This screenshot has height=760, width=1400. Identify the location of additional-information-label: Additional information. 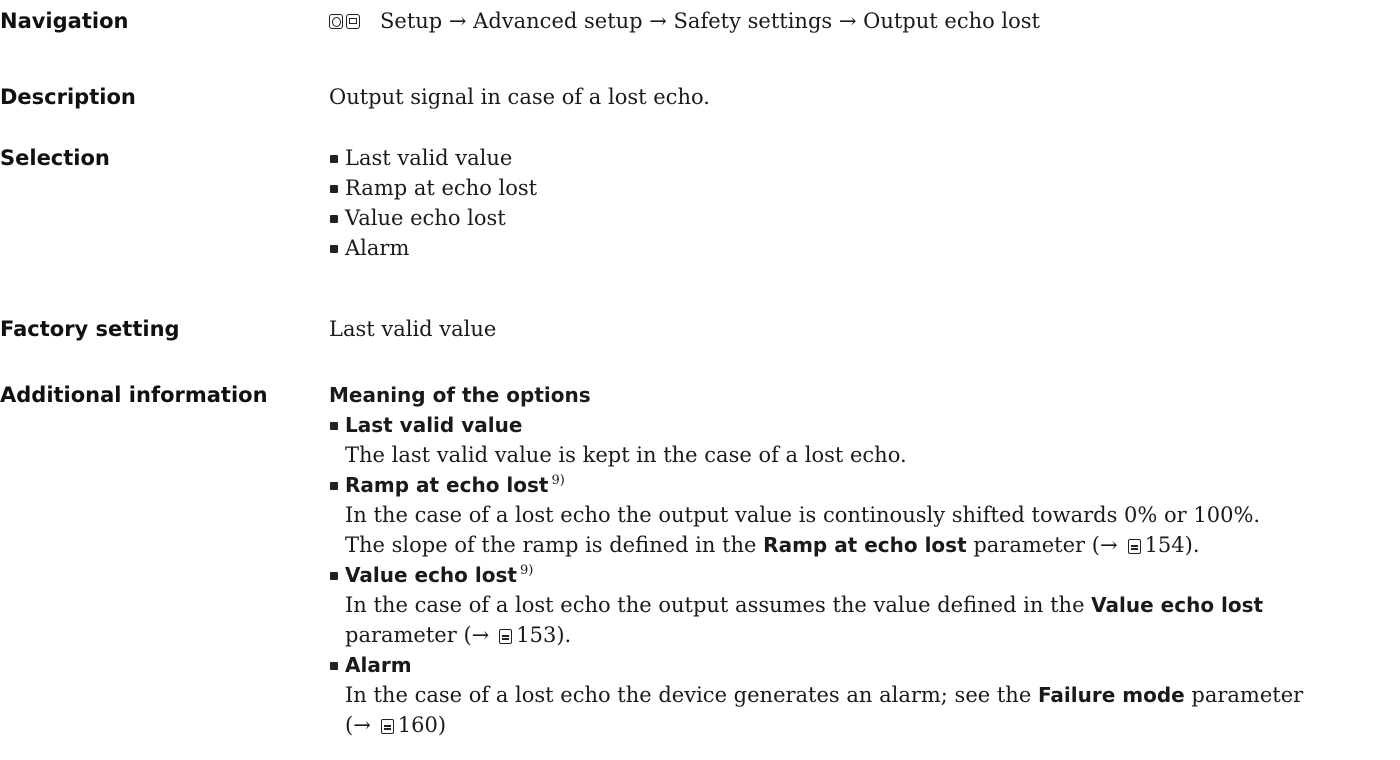
(134, 395).